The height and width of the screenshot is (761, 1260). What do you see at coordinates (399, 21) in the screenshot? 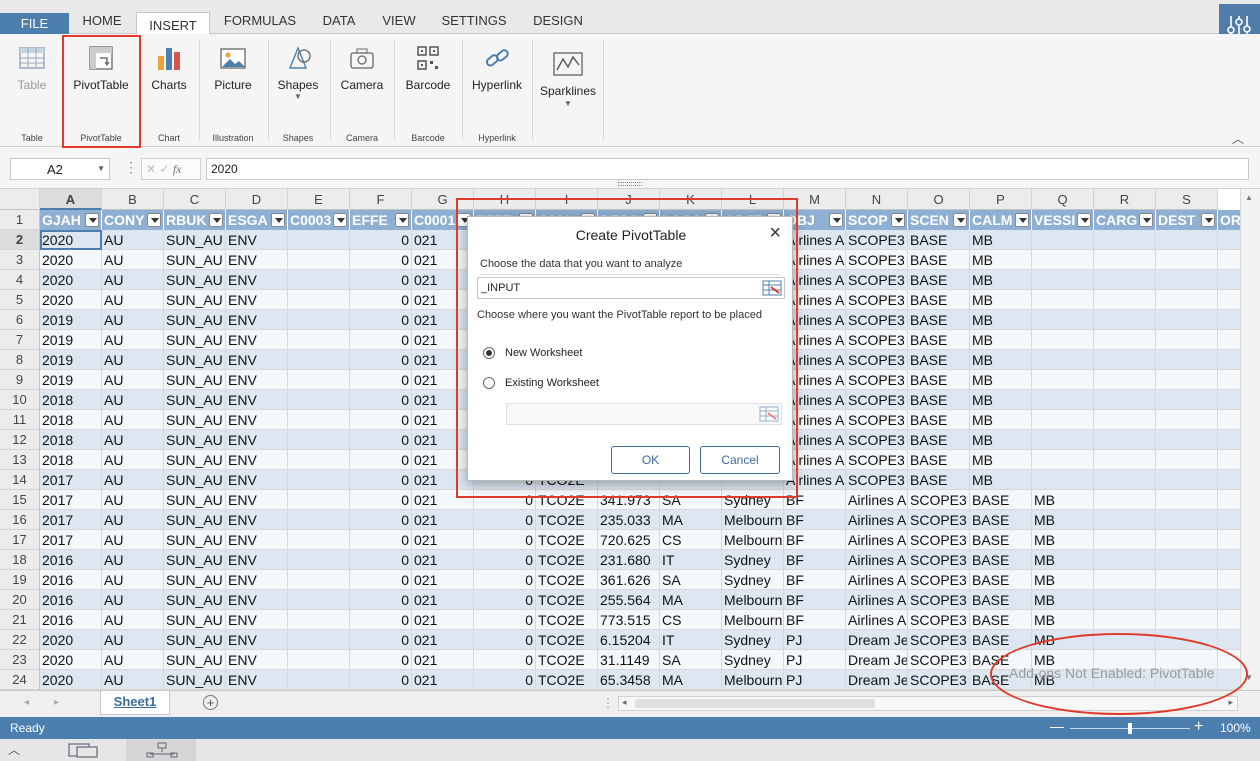
I see `tab-view: VIEW` at bounding box center [399, 21].